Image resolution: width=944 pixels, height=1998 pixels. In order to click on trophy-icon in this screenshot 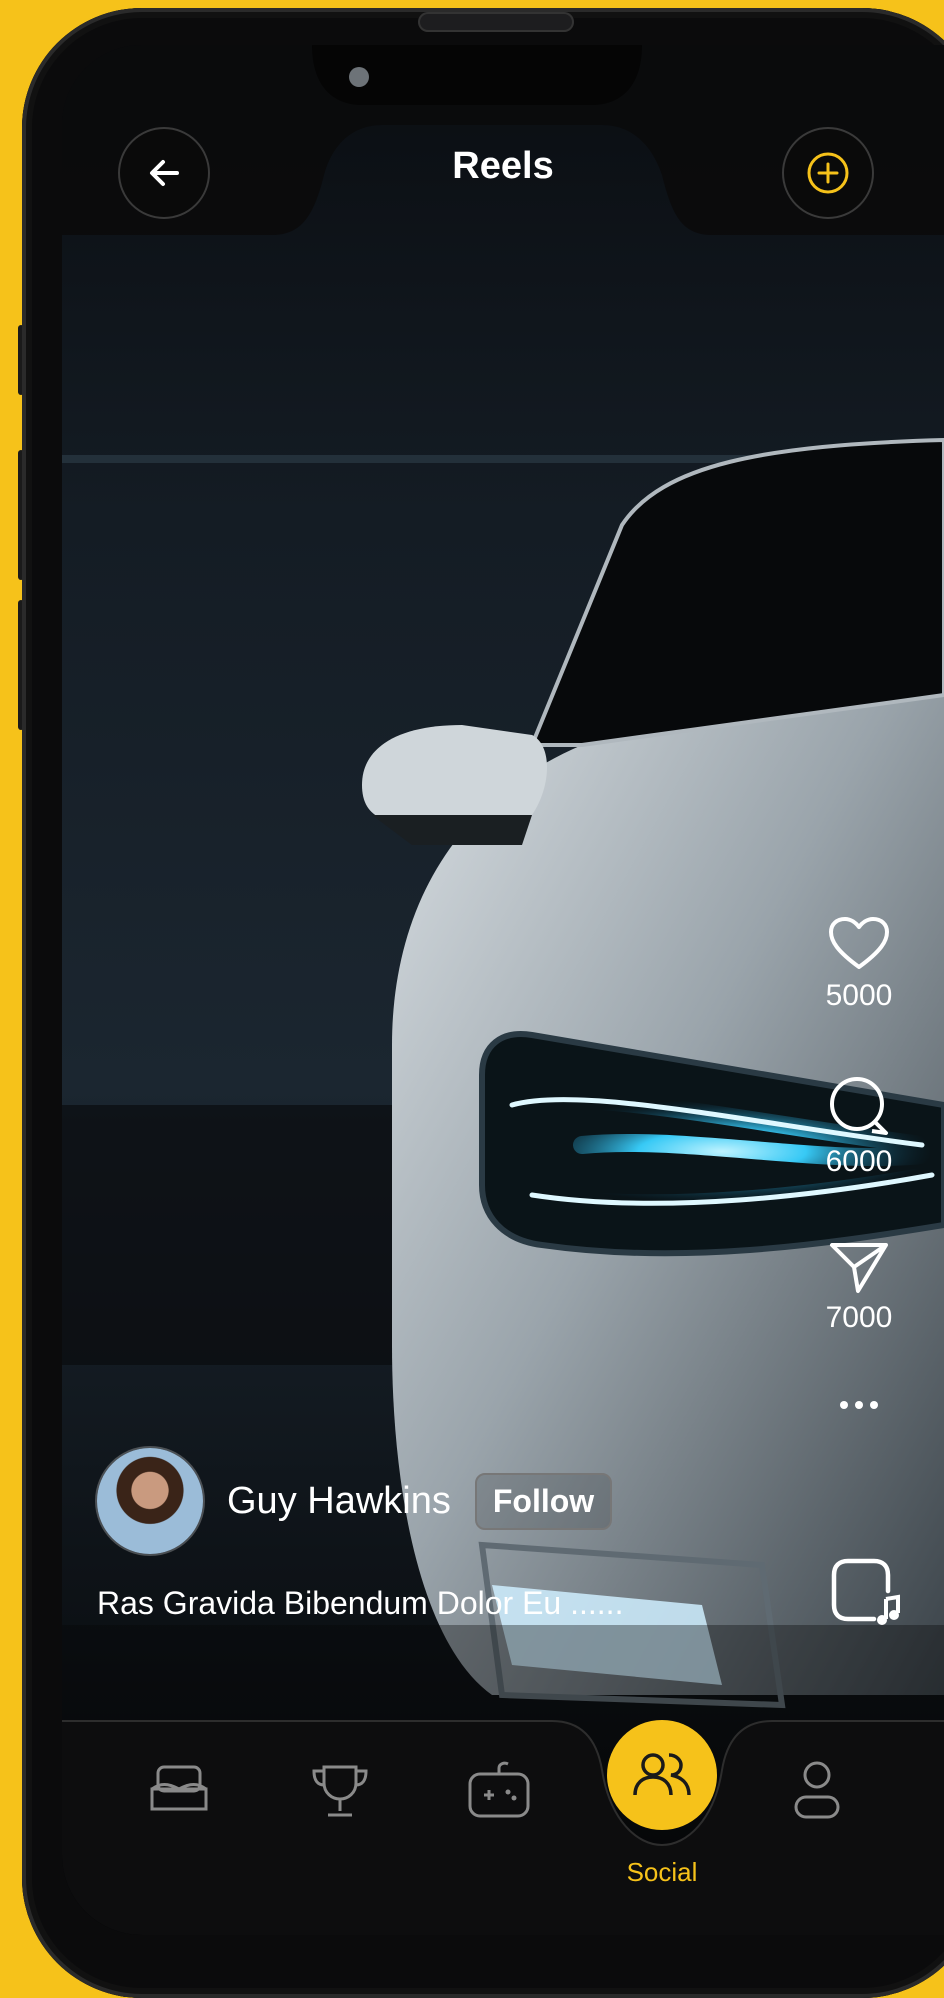, I will do `click(340, 1791)`.